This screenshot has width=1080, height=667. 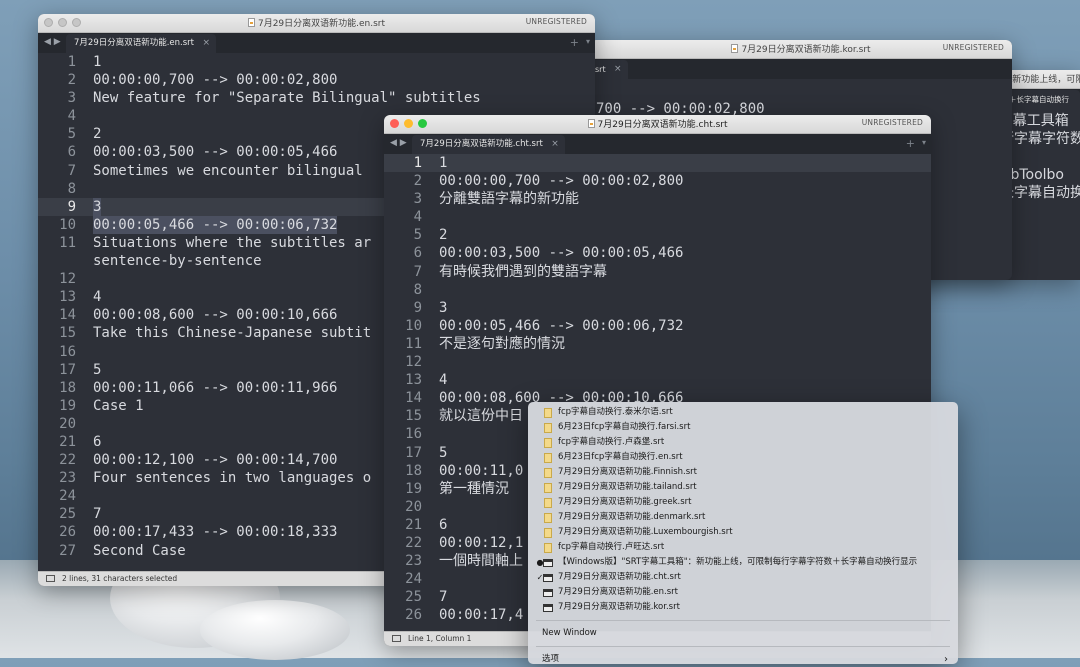 What do you see at coordinates (743, 659) in the screenshot?
I see `options-item: 选项 ›` at bounding box center [743, 659].